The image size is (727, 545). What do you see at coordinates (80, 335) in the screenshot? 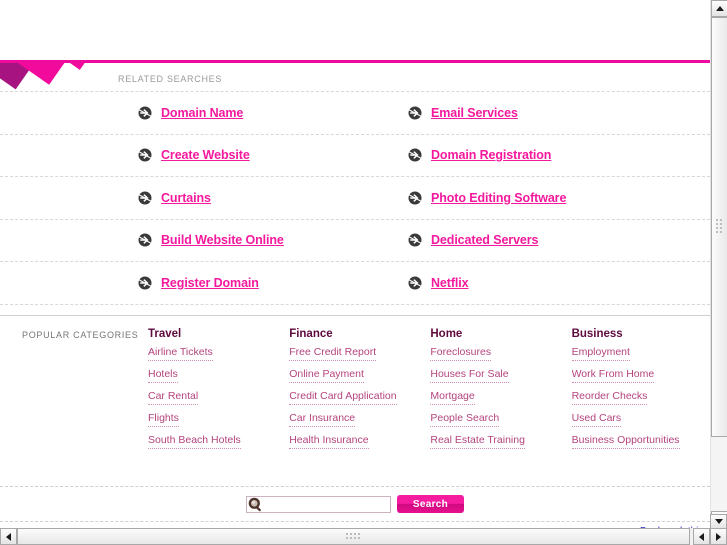
I see `popular-categories-label: POPULAR CATEGORIES` at bounding box center [80, 335].